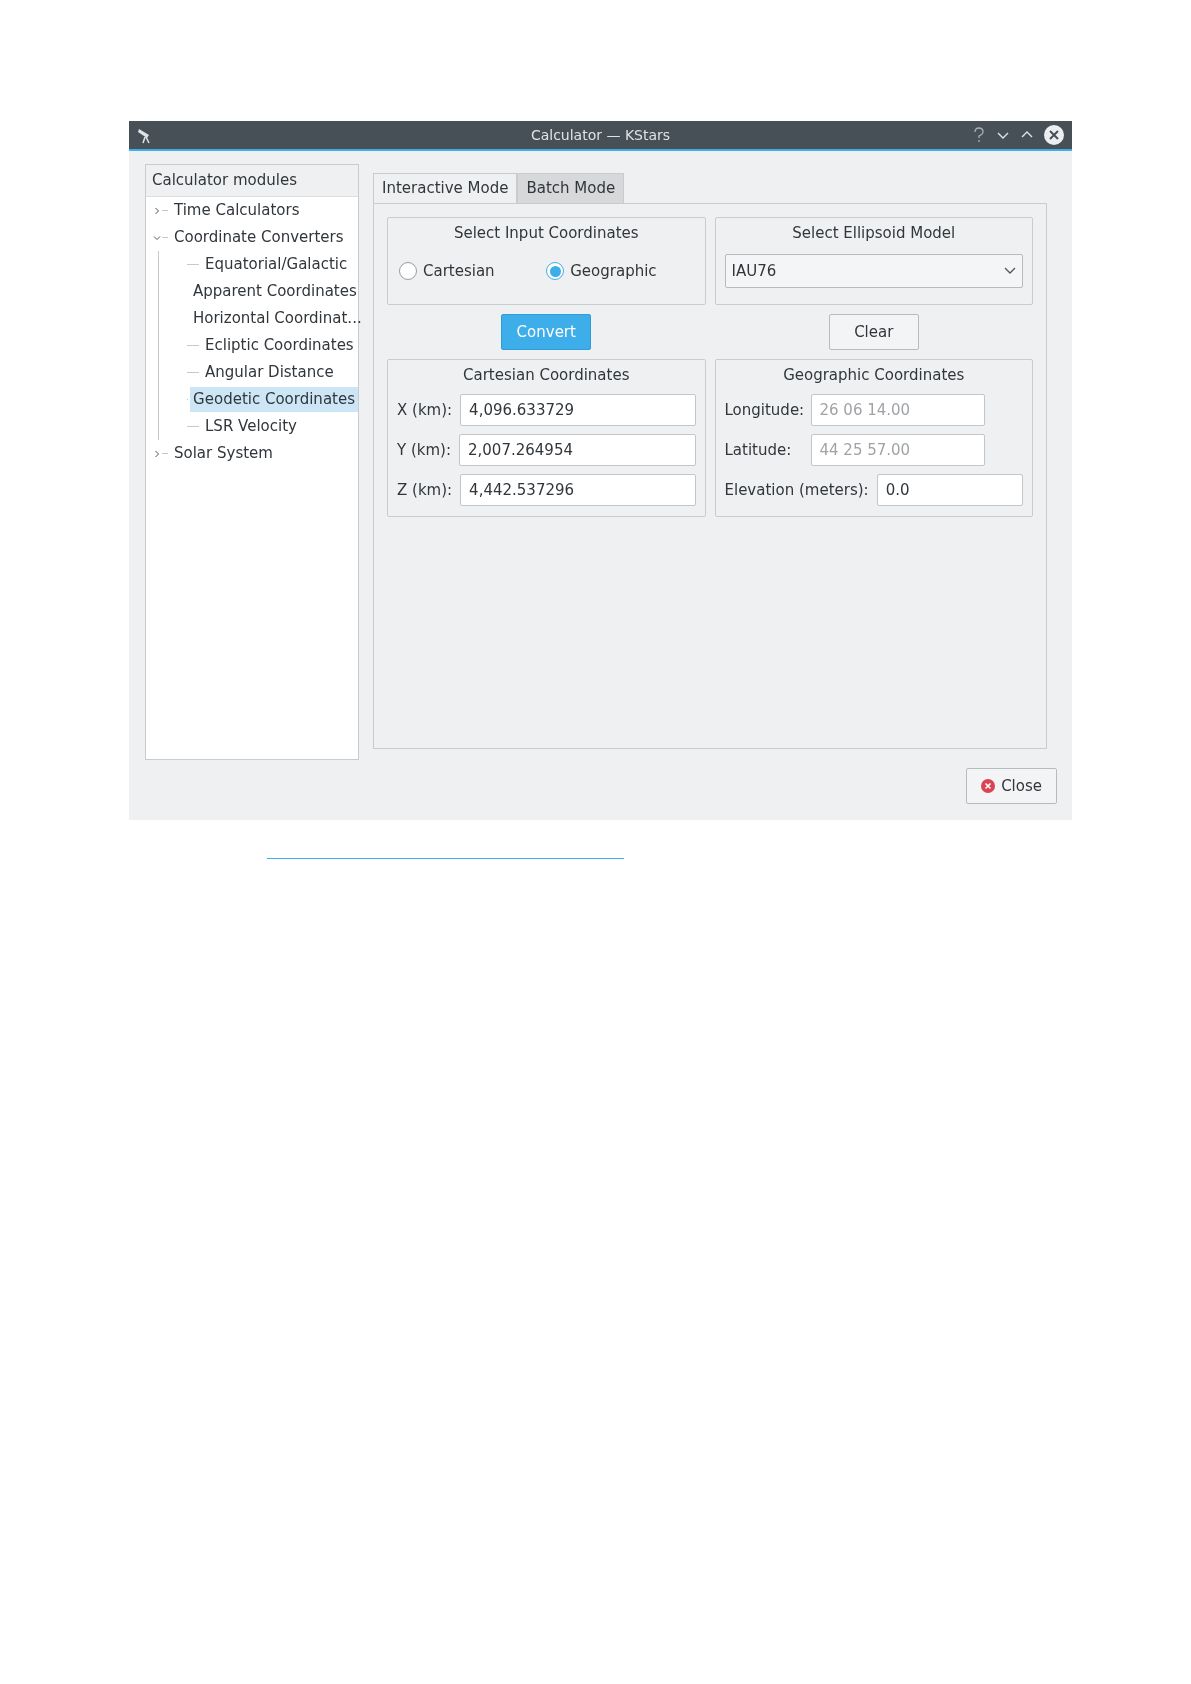  Describe the element at coordinates (1010, 271) in the screenshot. I see `chevron-down-icon` at that location.